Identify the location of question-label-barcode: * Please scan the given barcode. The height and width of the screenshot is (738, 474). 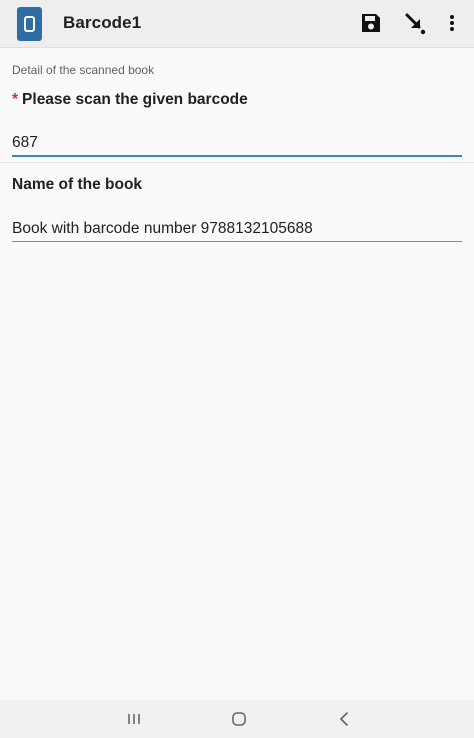
(130, 100).